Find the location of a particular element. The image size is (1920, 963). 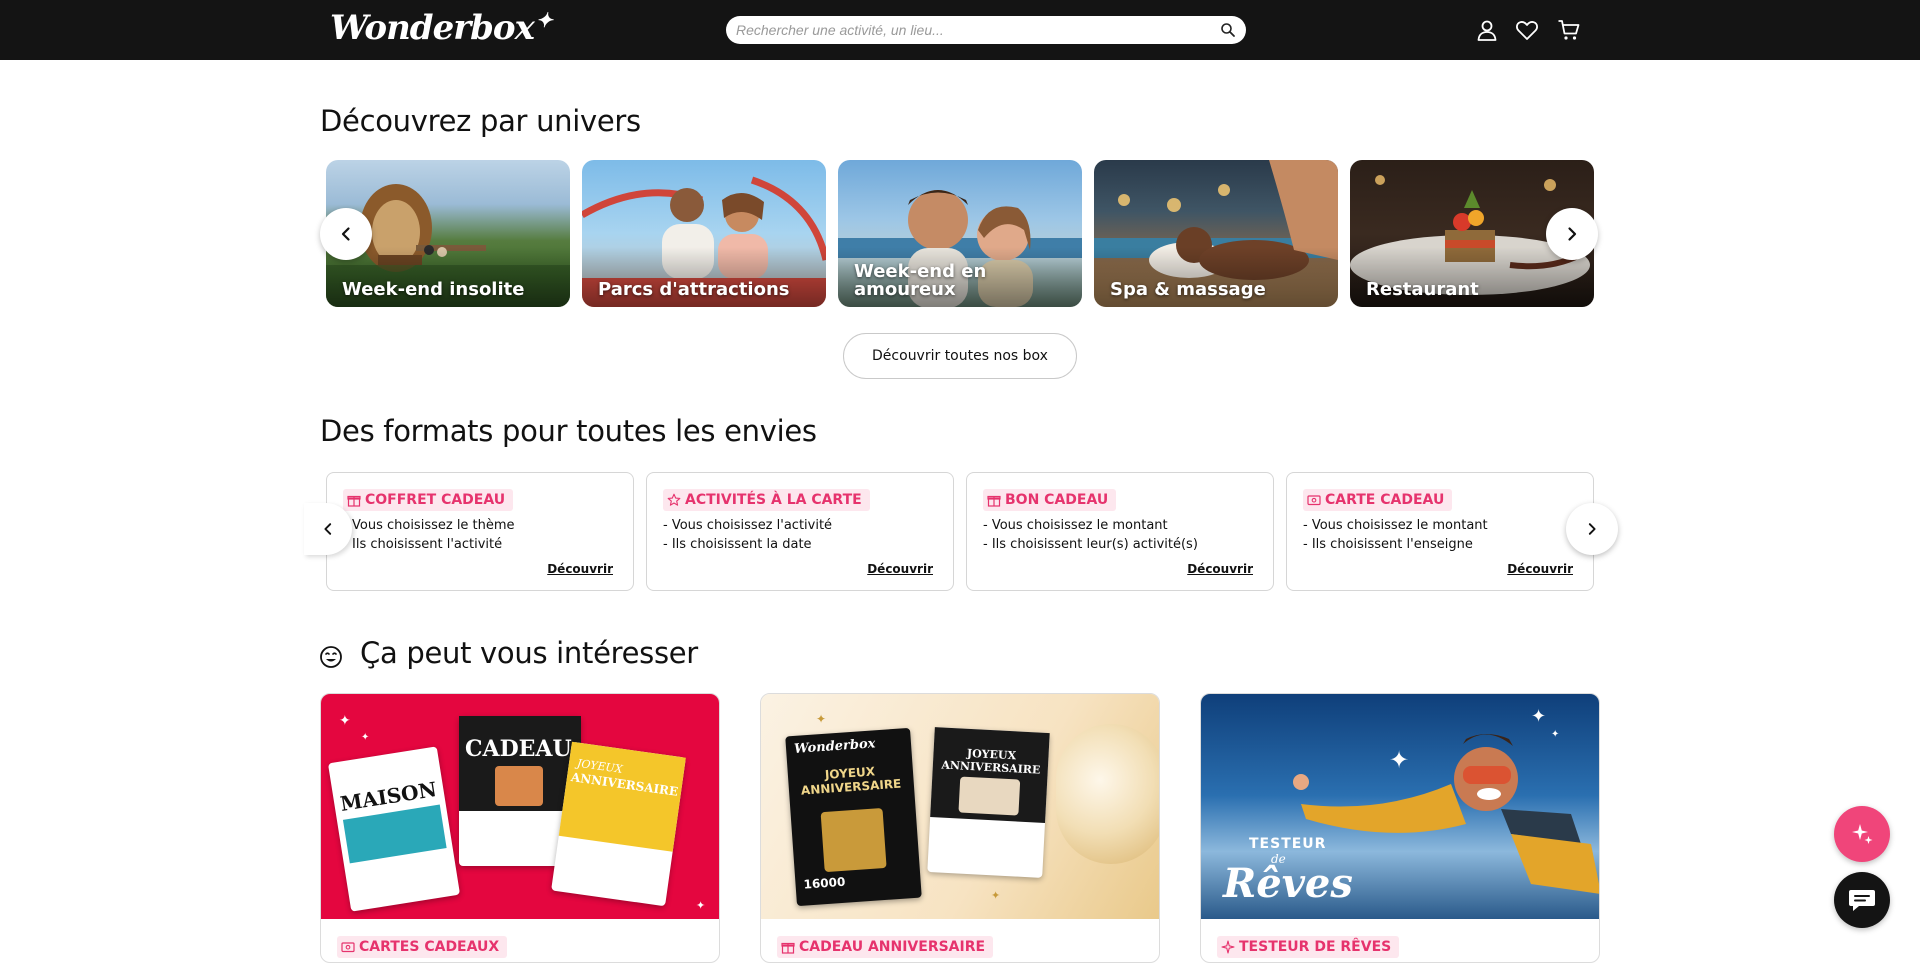

format-tag: COFFRET CADEAU is located at coordinates (428, 500).